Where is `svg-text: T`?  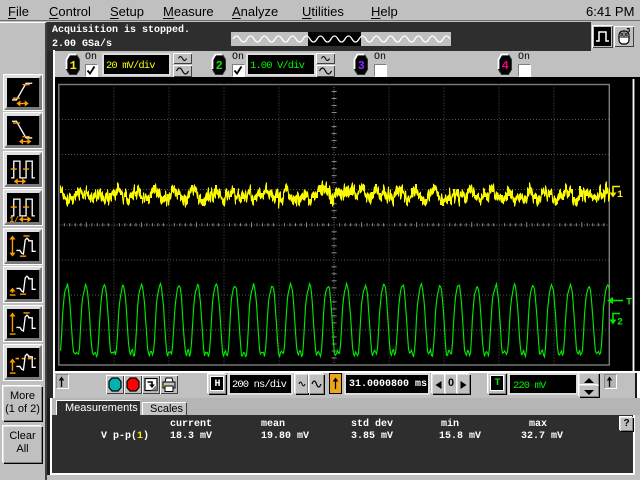 svg-text: T is located at coordinates (629, 302).